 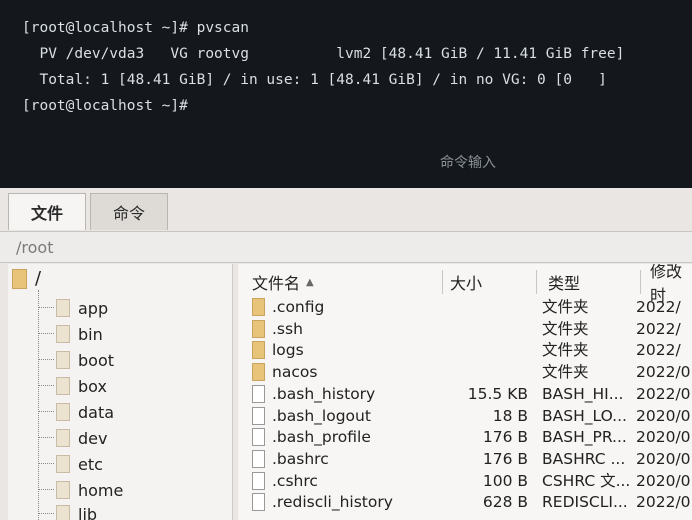 What do you see at coordinates (468, 163) in the screenshot?
I see `command-input: 命令输入` at bounding box center [468, 163].